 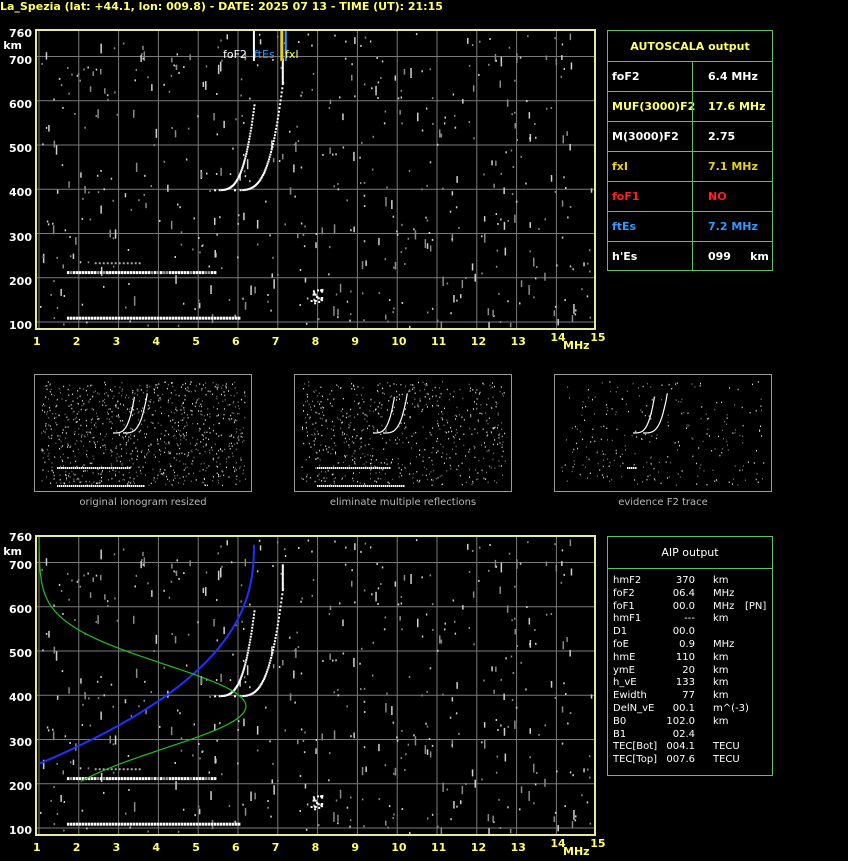 What do you see at coordinates (478, 341) in the screenshot?
I see `top_plot-x-tick-12: 12` at bounding box center [478, 341].